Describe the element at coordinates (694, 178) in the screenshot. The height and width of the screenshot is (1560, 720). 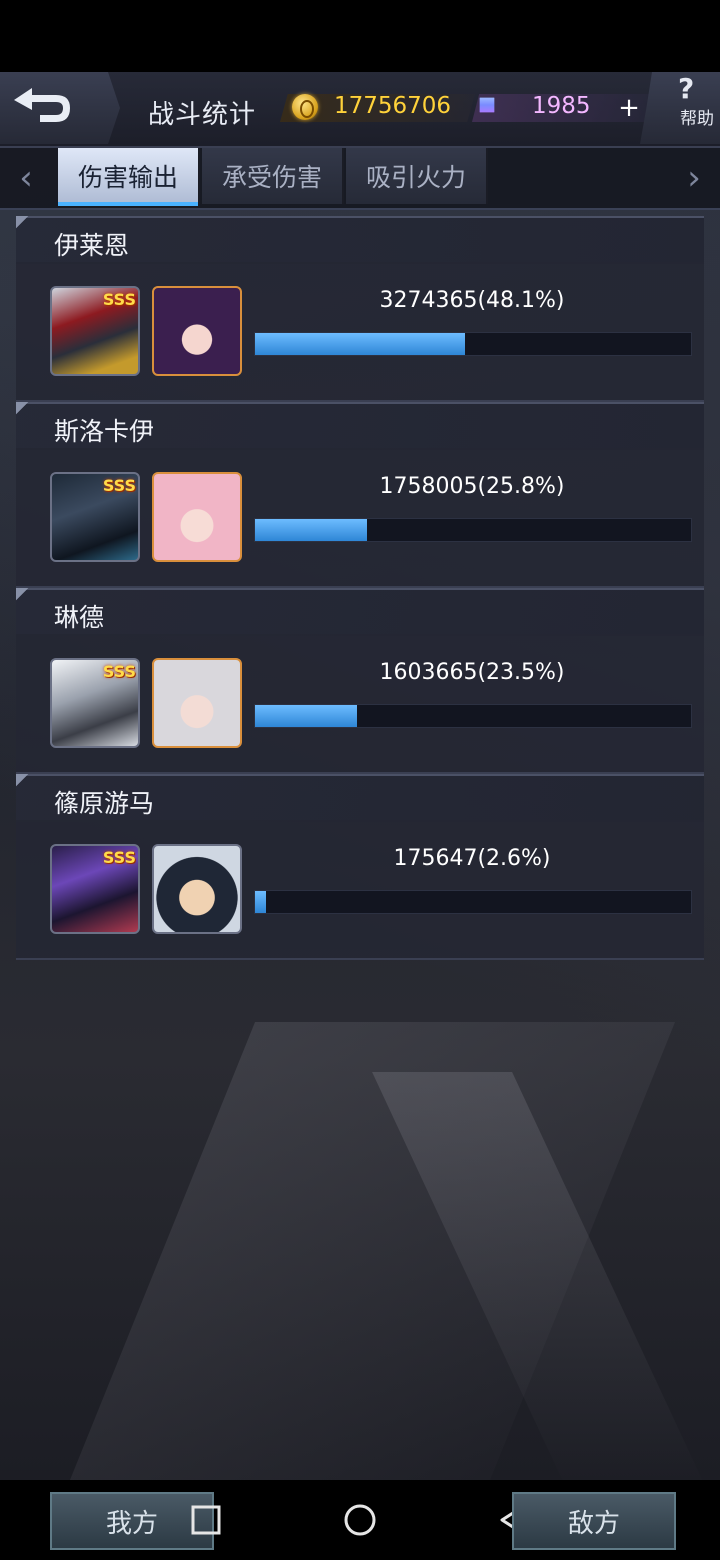
I see `chevron-right-icon: ›` at that location.